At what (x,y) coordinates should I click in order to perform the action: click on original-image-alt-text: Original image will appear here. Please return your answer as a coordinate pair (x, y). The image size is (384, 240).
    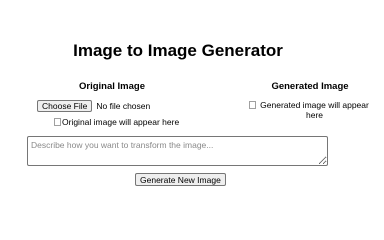
    Looking at the image, I should click on (121, 122).